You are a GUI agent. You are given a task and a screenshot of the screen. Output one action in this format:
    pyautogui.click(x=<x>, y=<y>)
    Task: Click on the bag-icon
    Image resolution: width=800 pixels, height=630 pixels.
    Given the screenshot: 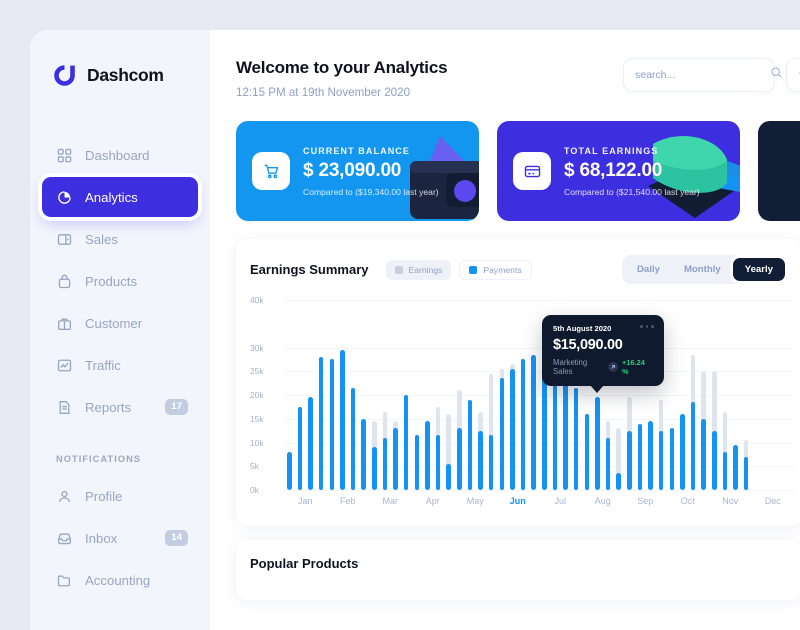 What is the action you would take?
    pyautogui.click(x=64, y=281)
    